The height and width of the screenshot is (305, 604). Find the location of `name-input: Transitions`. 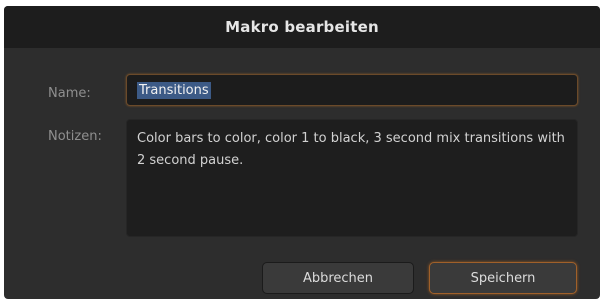

name-input: Transitions is located at coordinates (352, 90).